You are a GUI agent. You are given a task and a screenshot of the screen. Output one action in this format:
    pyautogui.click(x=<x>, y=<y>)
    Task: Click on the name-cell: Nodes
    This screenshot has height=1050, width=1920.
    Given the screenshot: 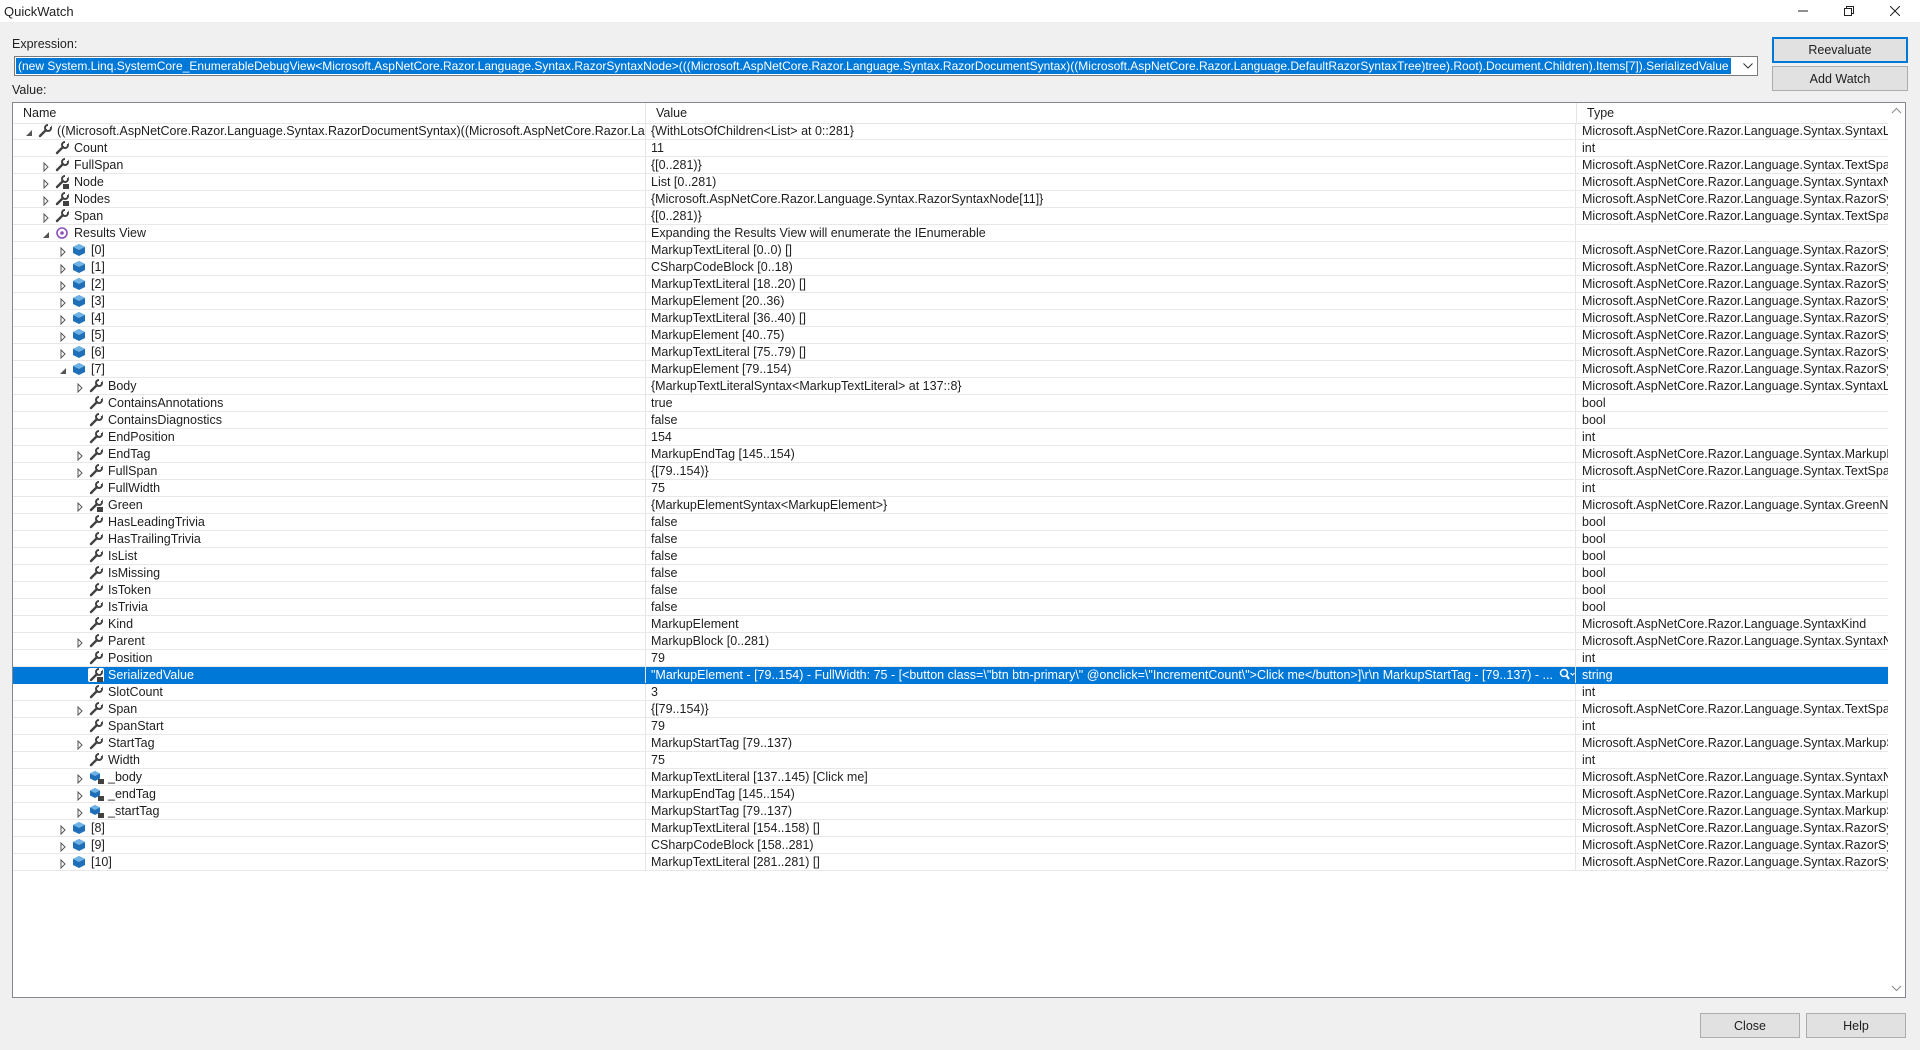 What is the action you would take?
    pyautogui.click(x=329, y=199)
    